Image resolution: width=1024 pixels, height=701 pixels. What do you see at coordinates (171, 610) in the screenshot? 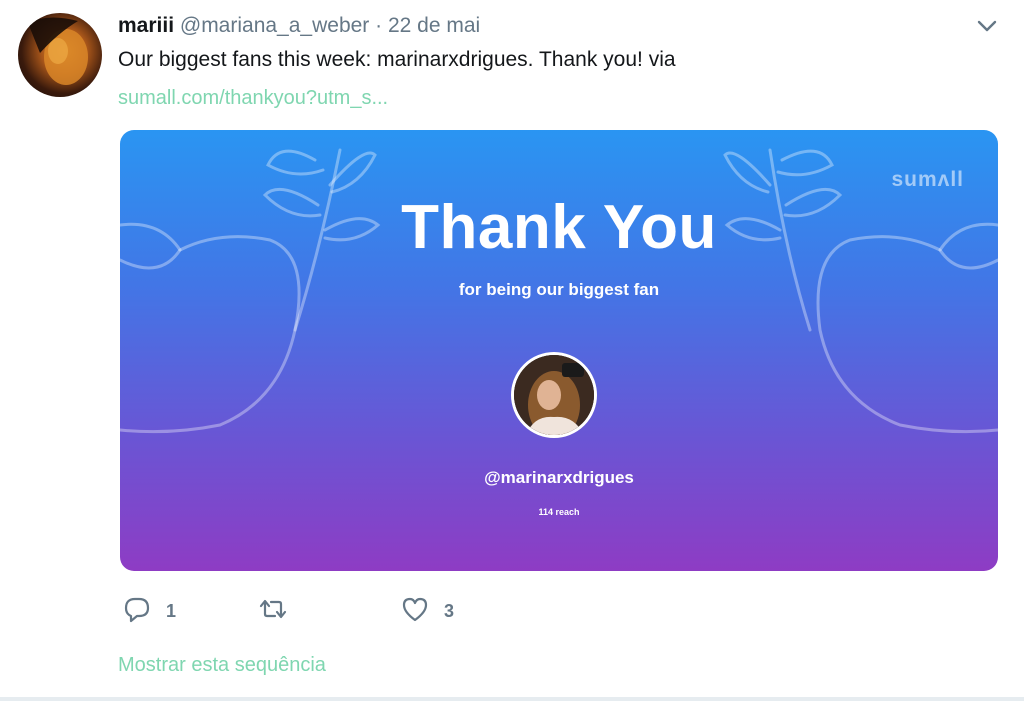
I see `reply-count: 1` at bounding box center [171, 610].